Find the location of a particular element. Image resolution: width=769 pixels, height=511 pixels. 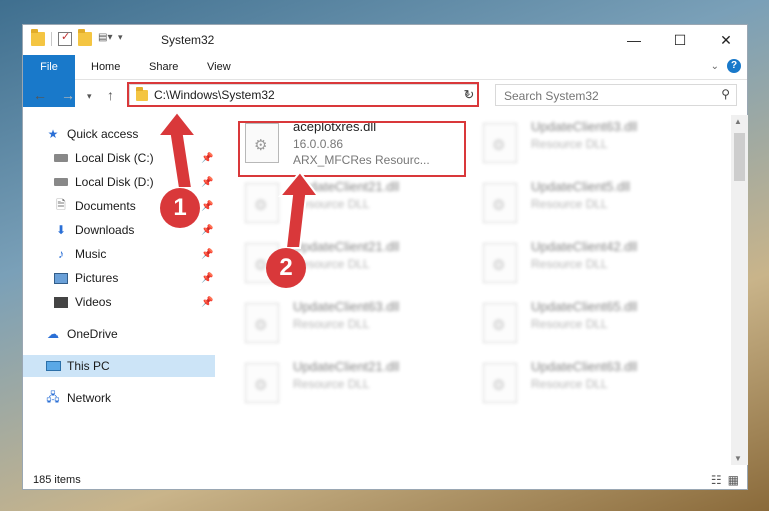

file-item: UpdateClient5.dll Resource DLL is located at coordinates (589, 205).